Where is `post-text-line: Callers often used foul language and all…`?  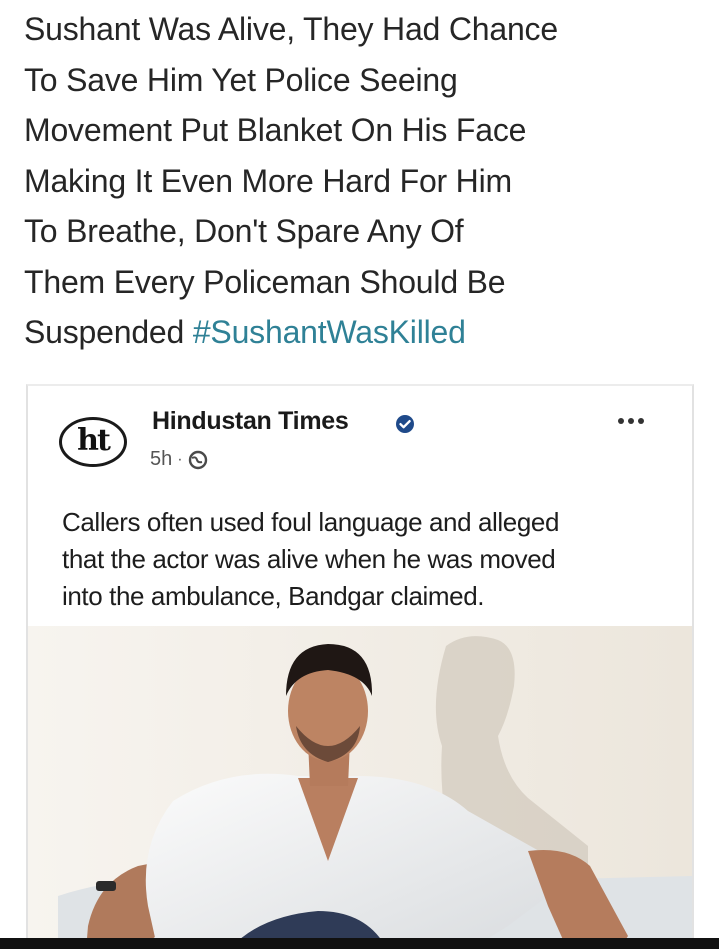 post-text-line: Callers often used foul language and all… is located at coordinates (311, 522).